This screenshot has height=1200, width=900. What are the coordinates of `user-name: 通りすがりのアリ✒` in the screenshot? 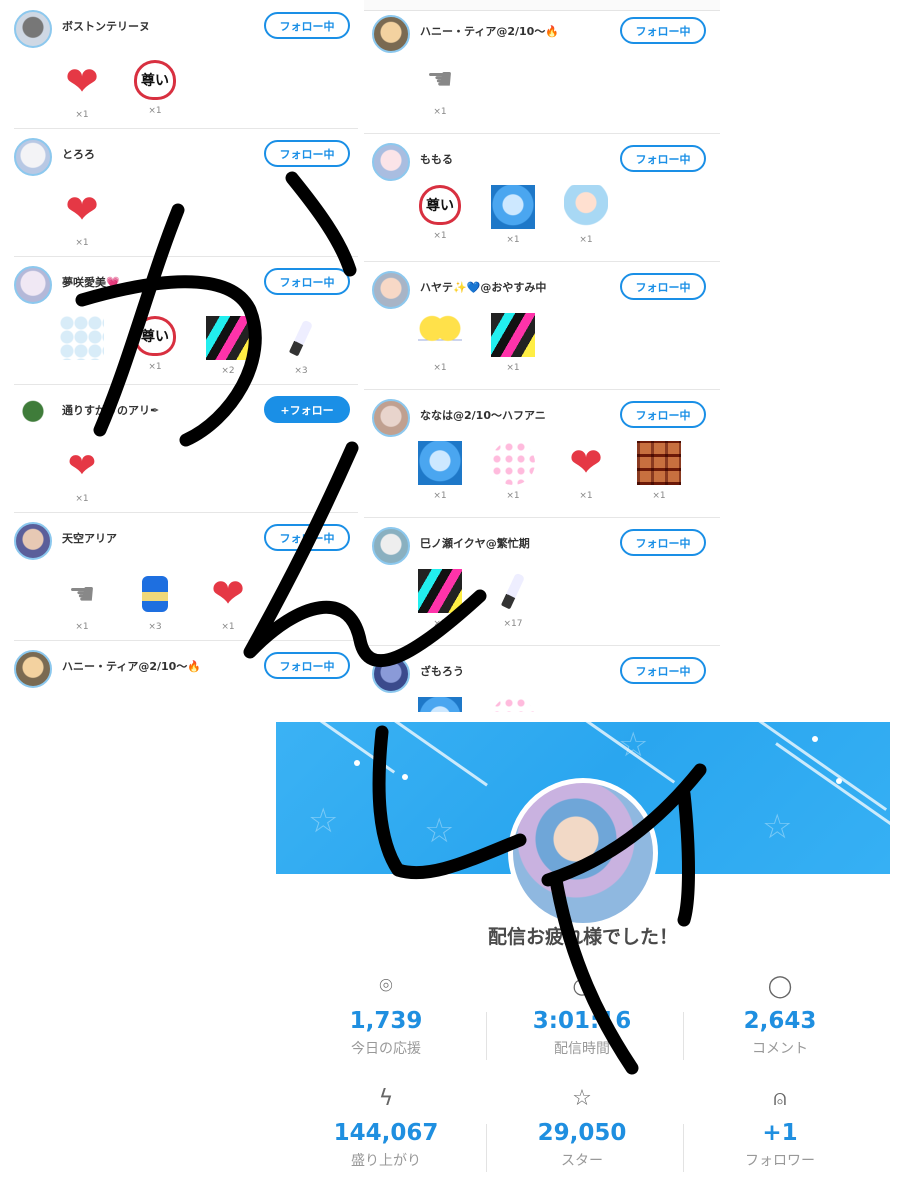 It's located at (110, 410).